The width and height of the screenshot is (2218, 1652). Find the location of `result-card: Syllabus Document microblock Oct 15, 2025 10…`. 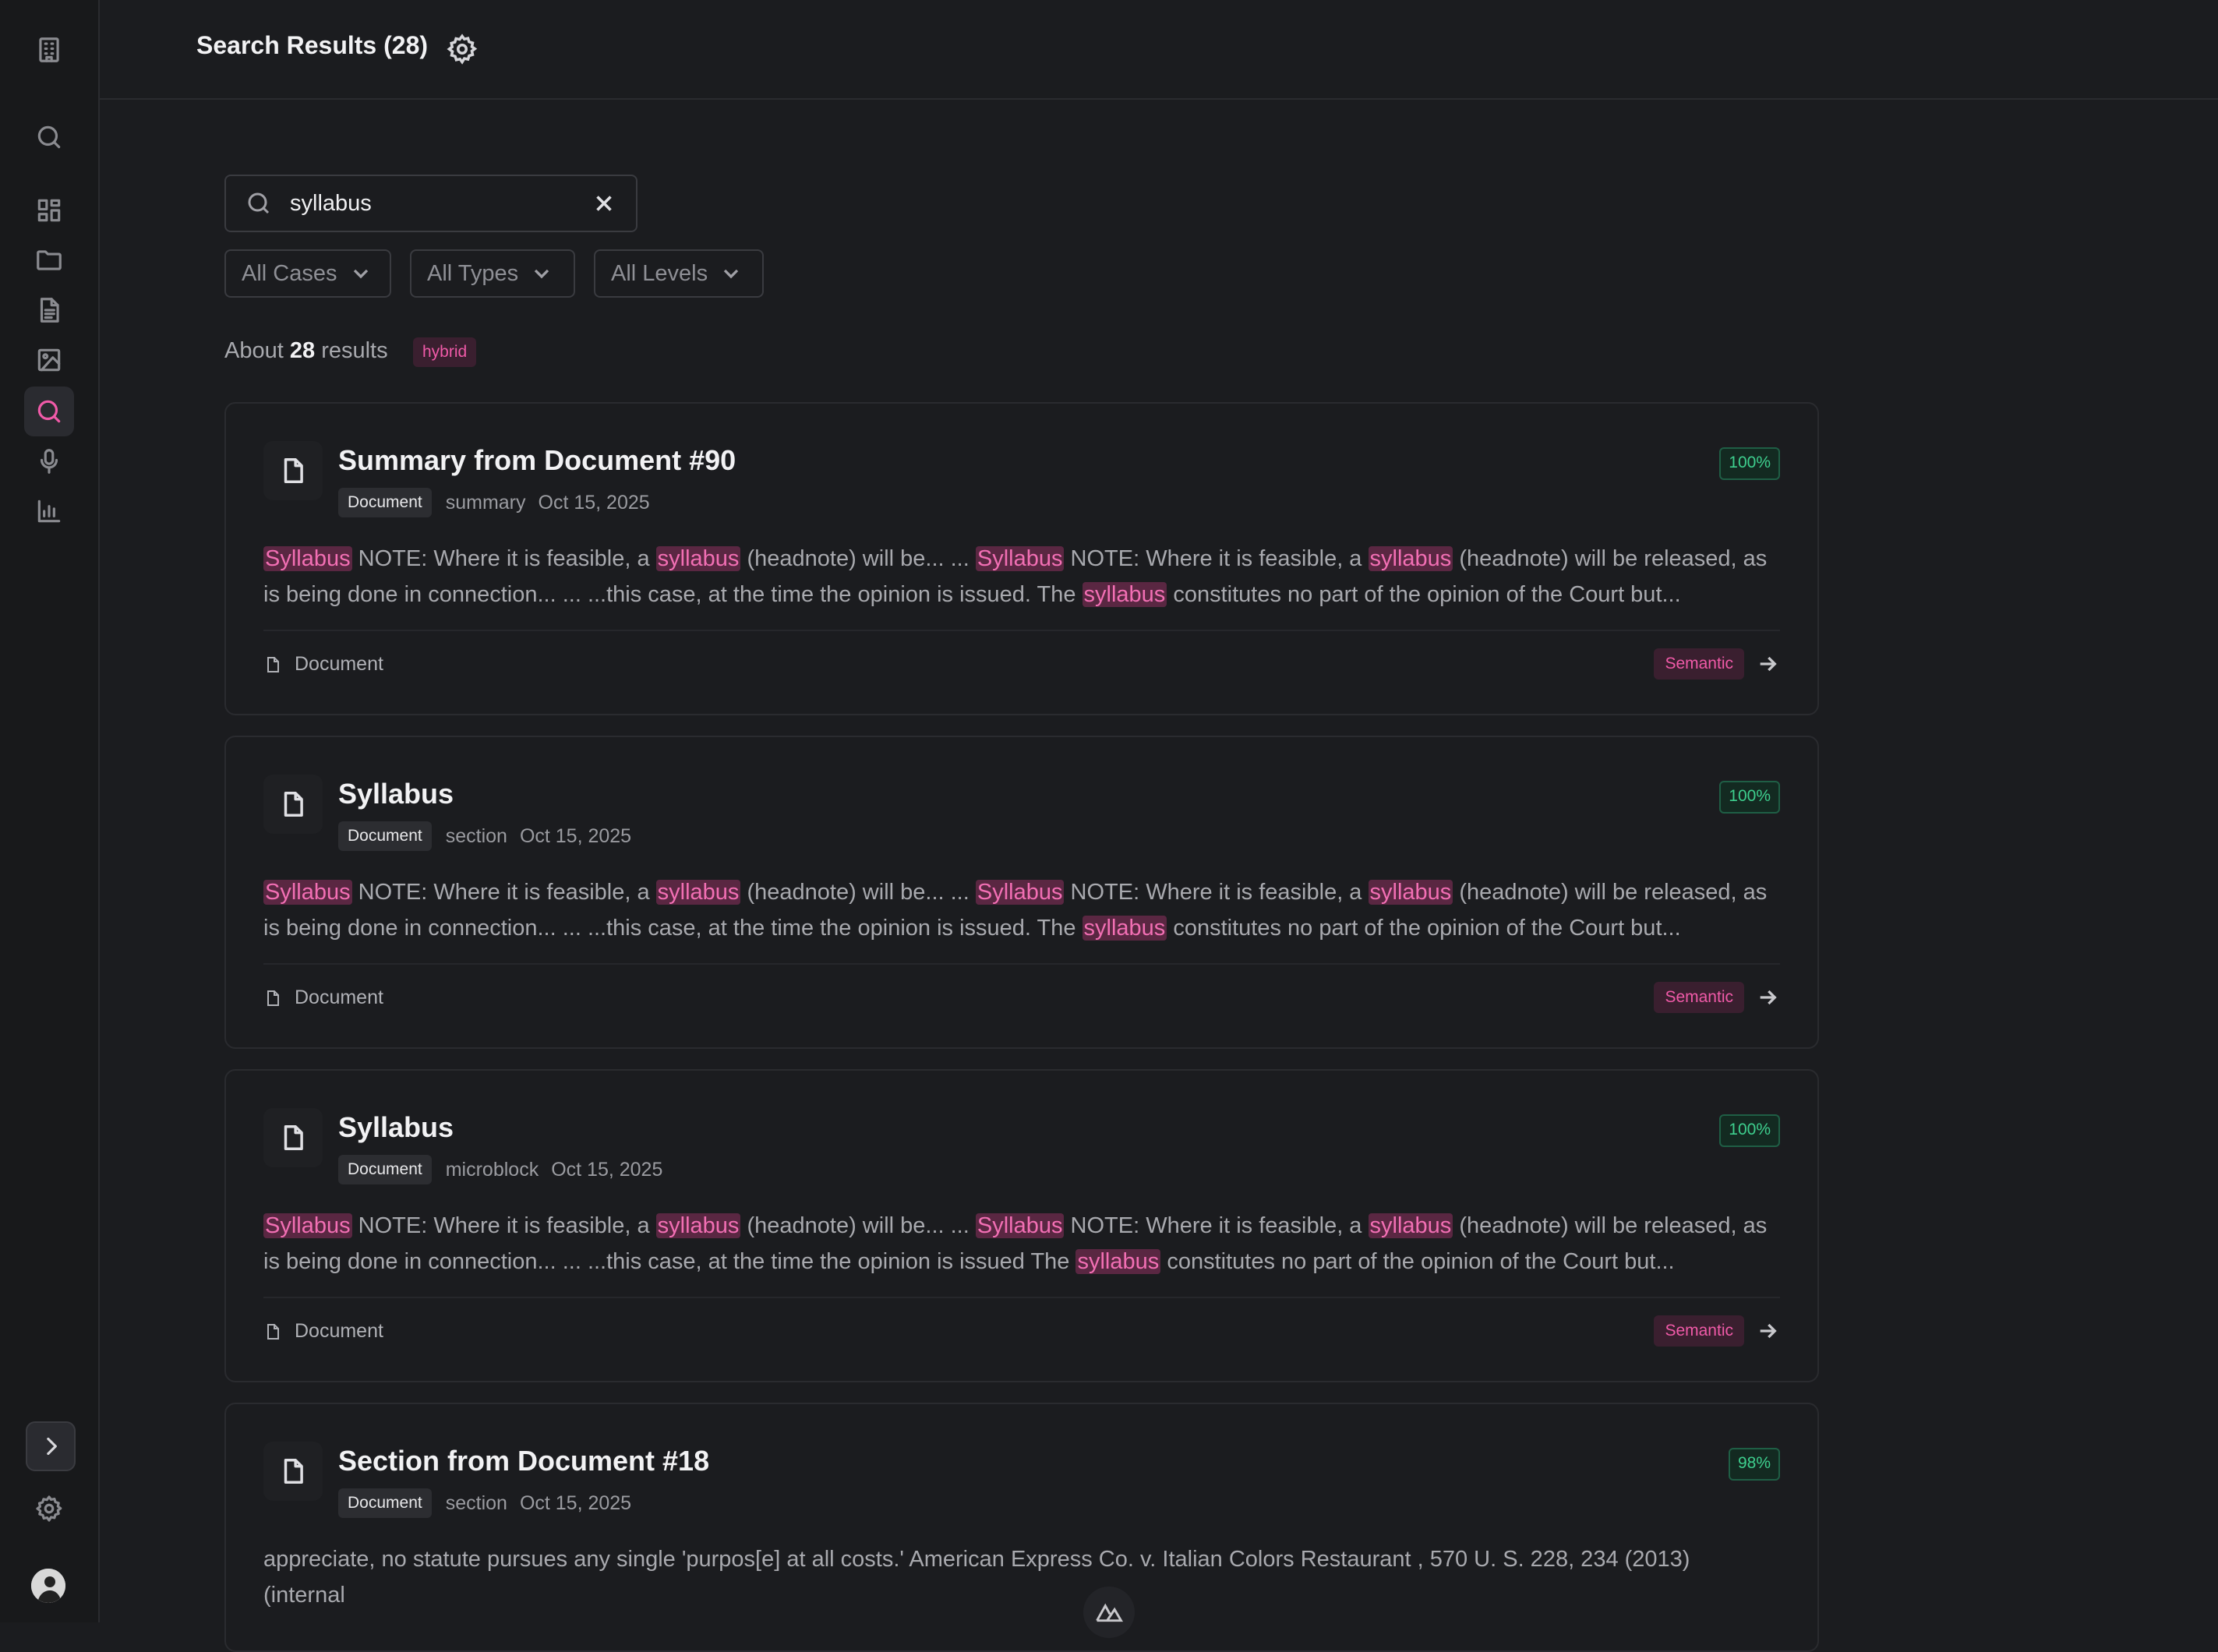

result-card: Syllabus Document microblock Oct 15, 2025 10… is located at coordinates (1021, 1225).